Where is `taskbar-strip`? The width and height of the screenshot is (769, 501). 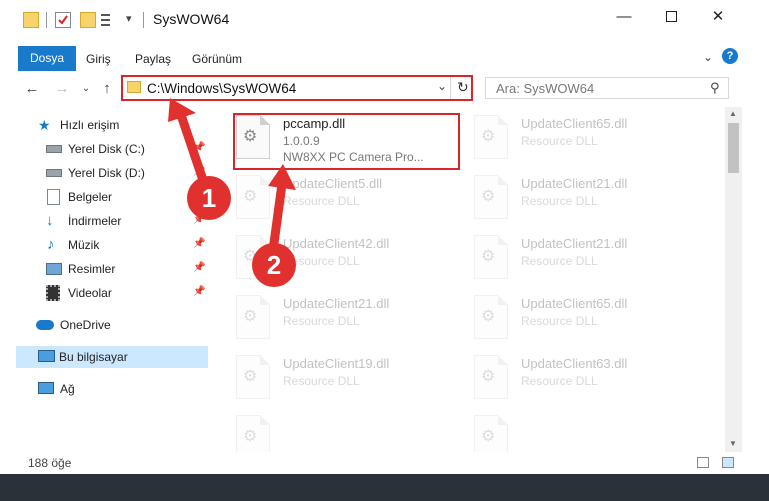
taskbar-strip is located at coordinates (384, 487).